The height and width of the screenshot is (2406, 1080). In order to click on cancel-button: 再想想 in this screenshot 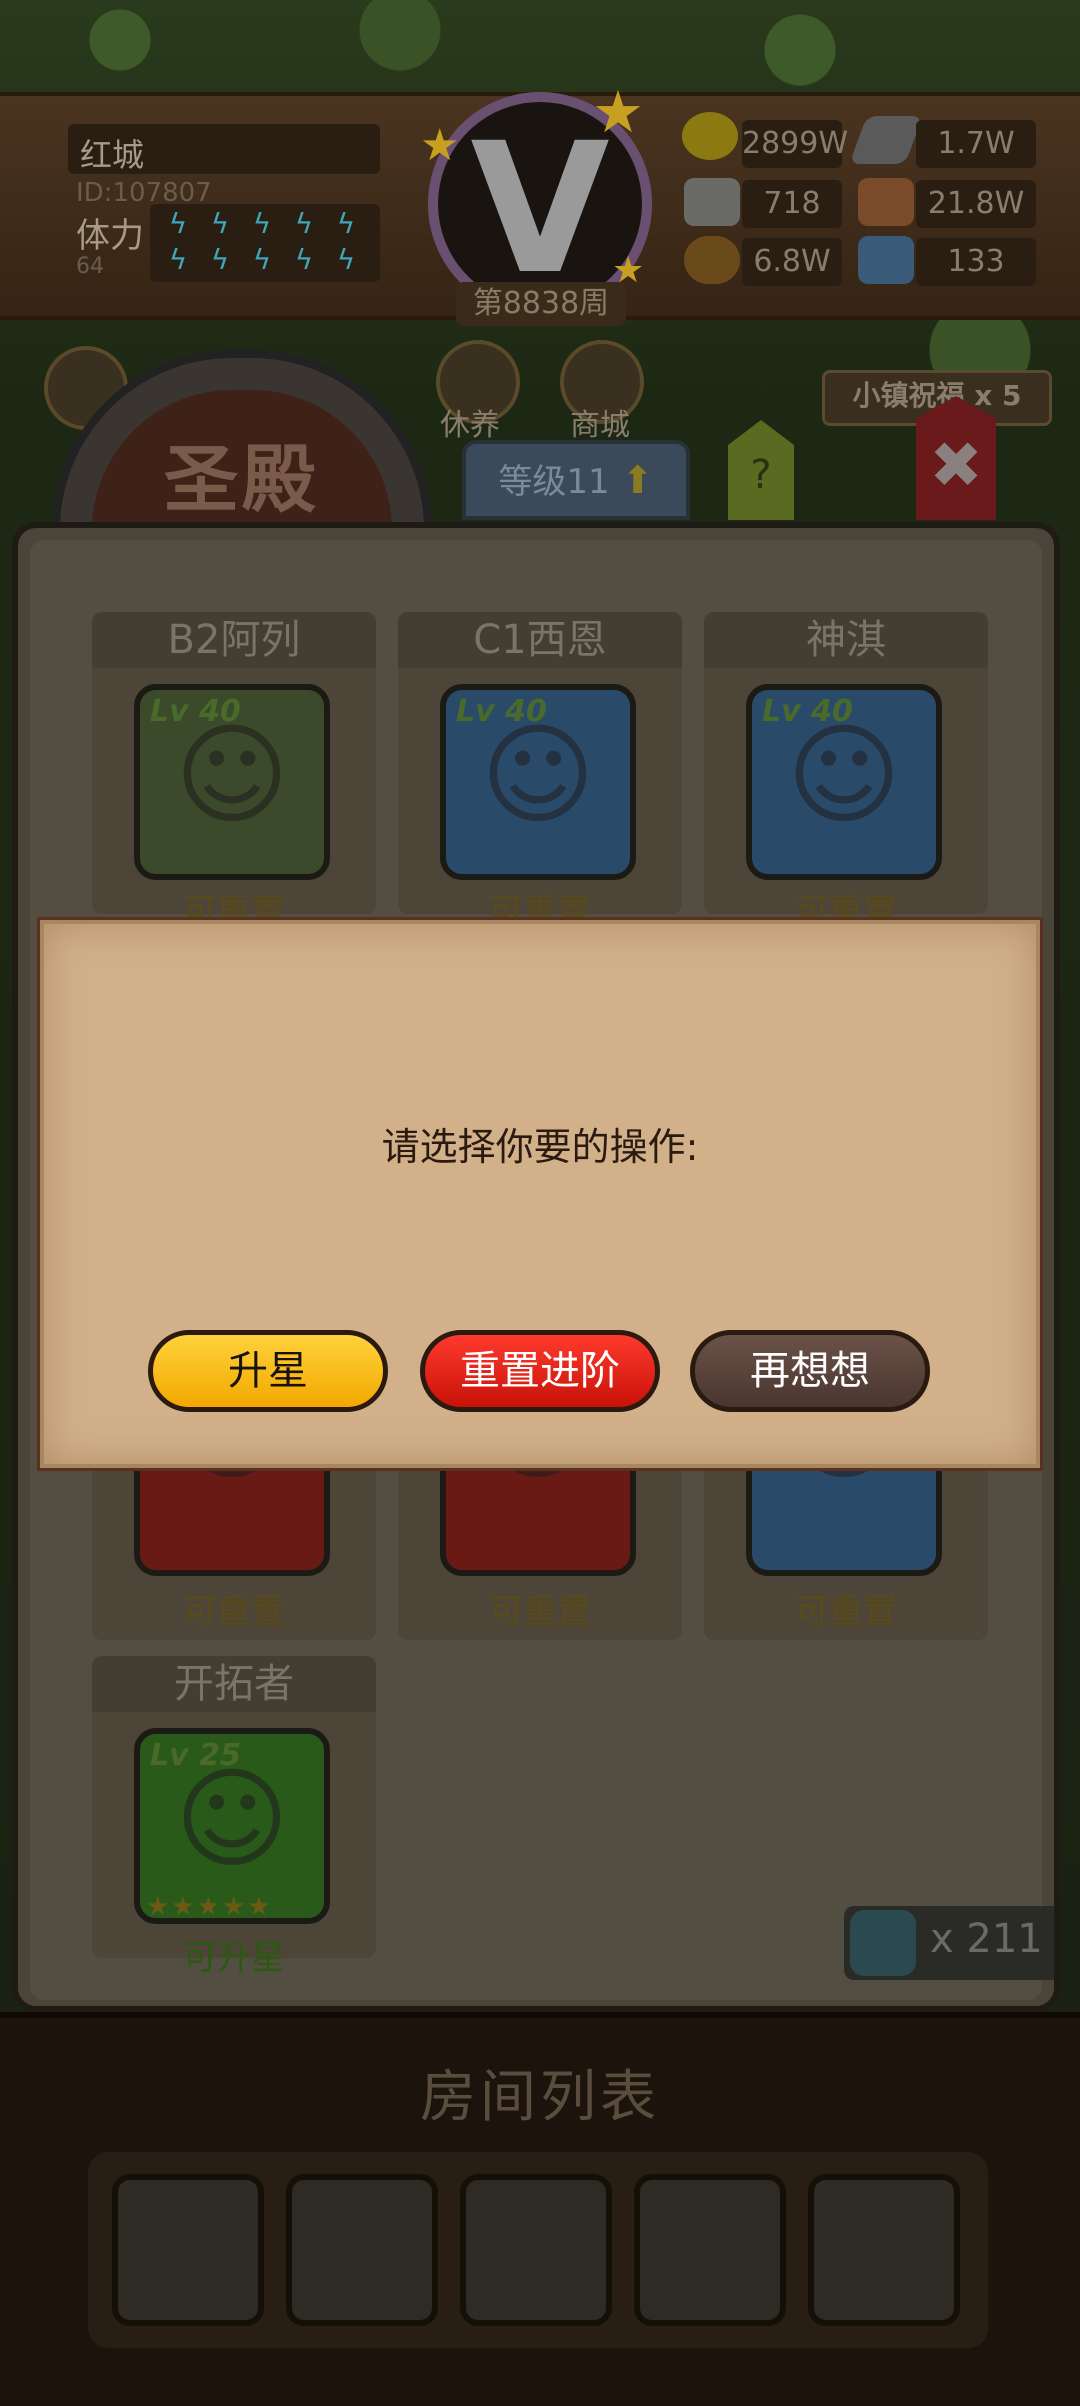, I will do `click(810, 1371)`.